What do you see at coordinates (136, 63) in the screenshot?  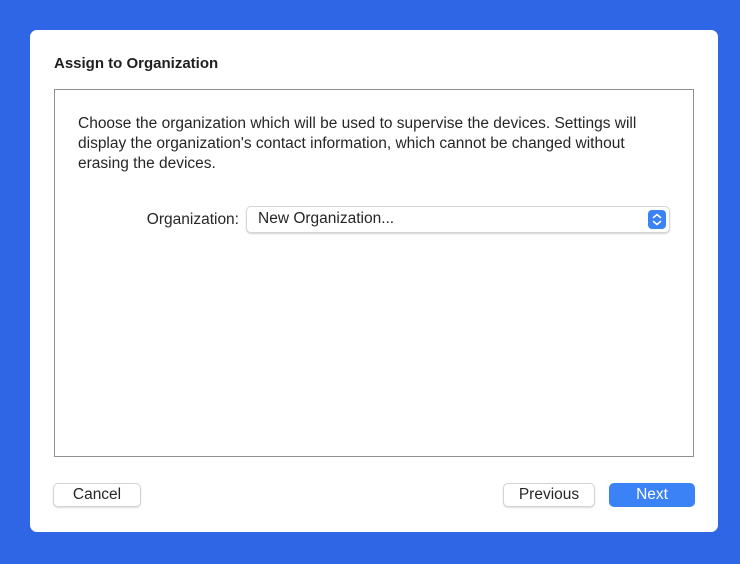 I see `dialog-title: Assign to Organization` at bounding box center [136, 63].